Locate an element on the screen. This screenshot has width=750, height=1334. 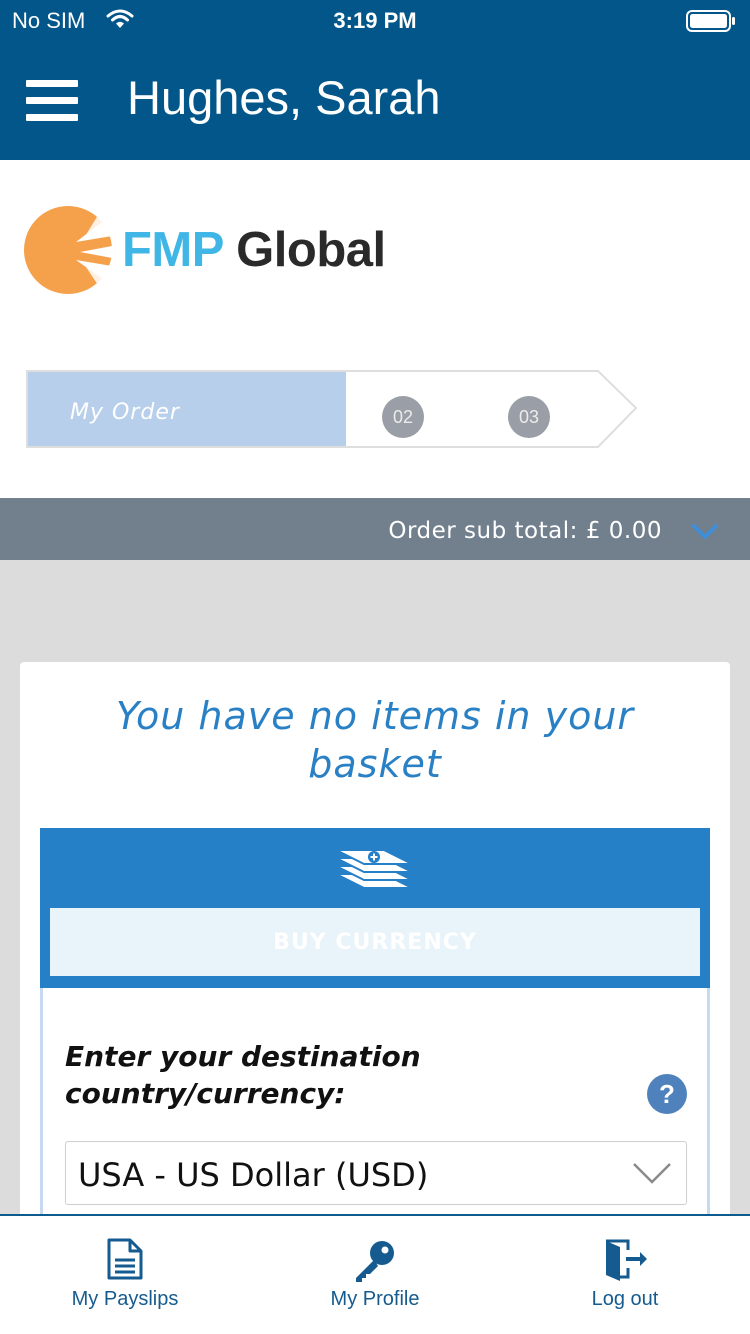
logo-global: Global is located at coordinates (311, 250).